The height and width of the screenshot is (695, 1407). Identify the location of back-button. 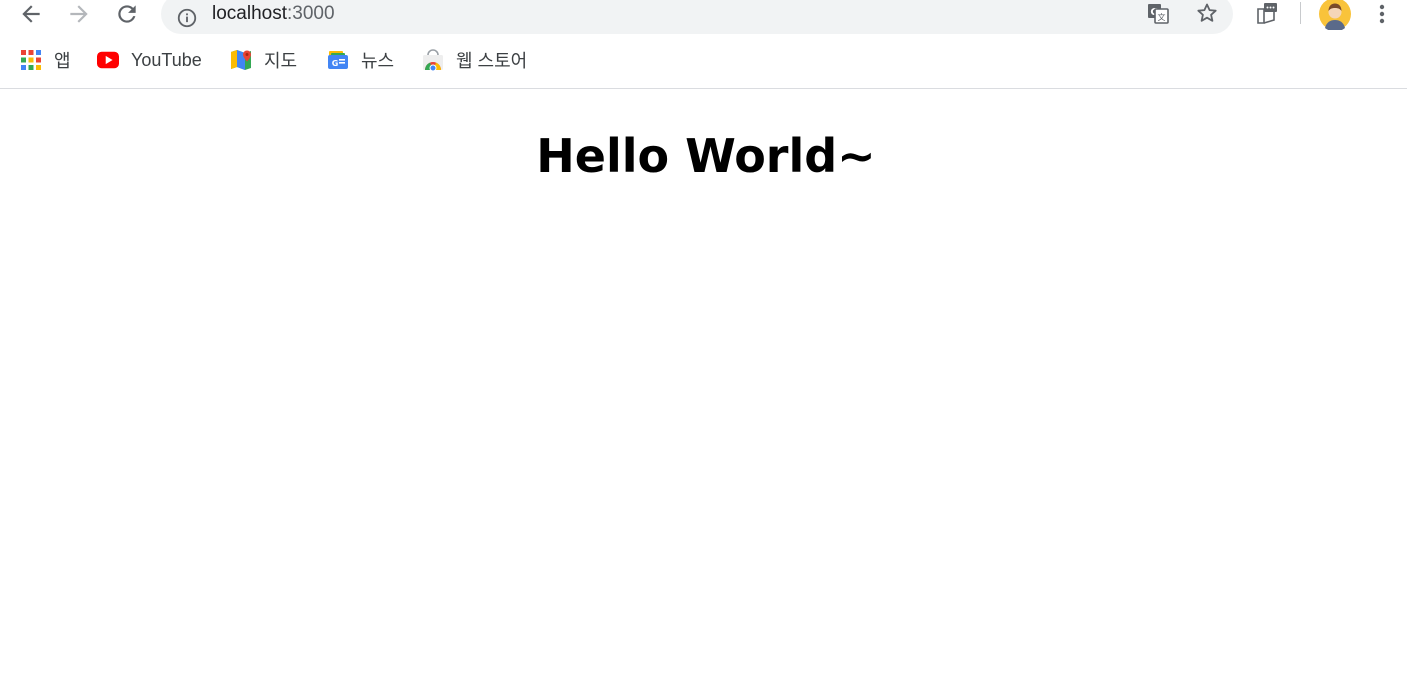
(31, 14).